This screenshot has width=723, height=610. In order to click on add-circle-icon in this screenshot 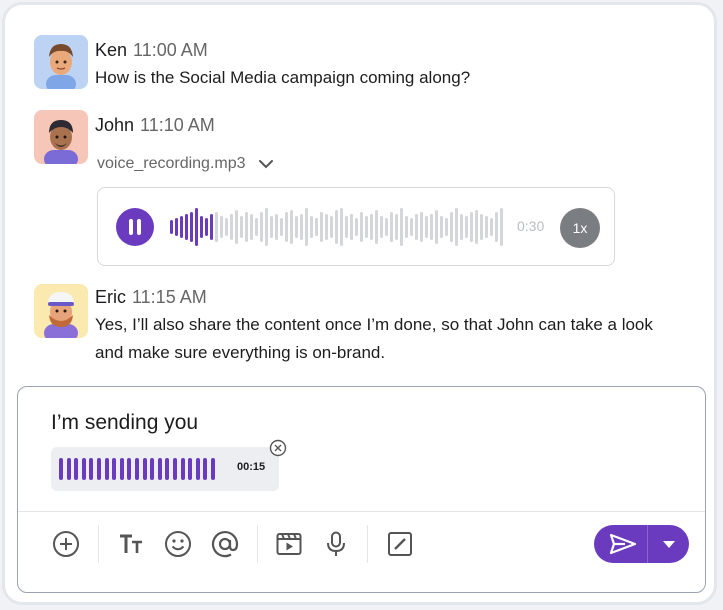, I will do `click(66, 544)`.